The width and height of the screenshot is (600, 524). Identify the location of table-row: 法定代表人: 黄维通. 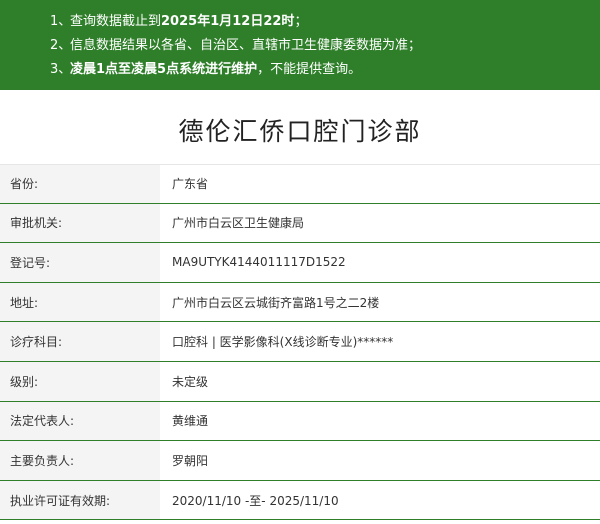
(300, 421).